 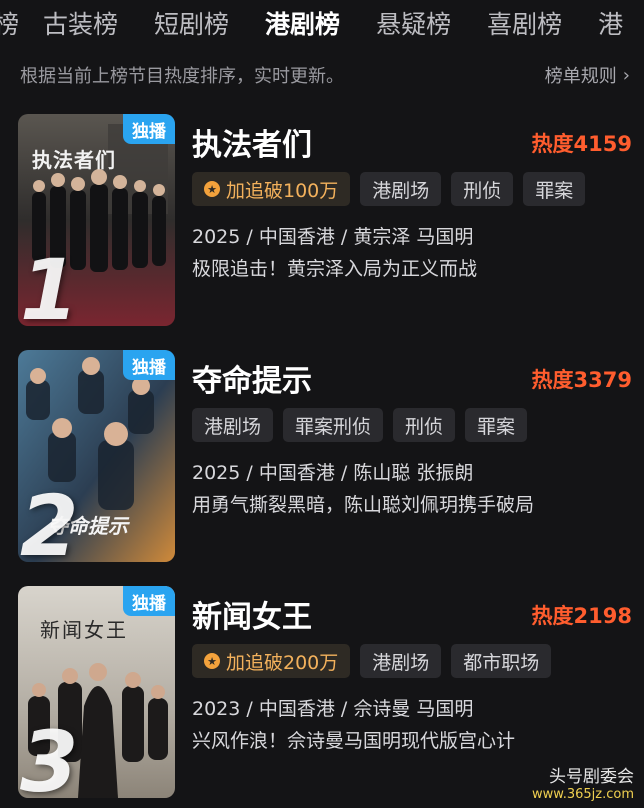 I want to click on rank-number: 3, so click(x=49, y=755).